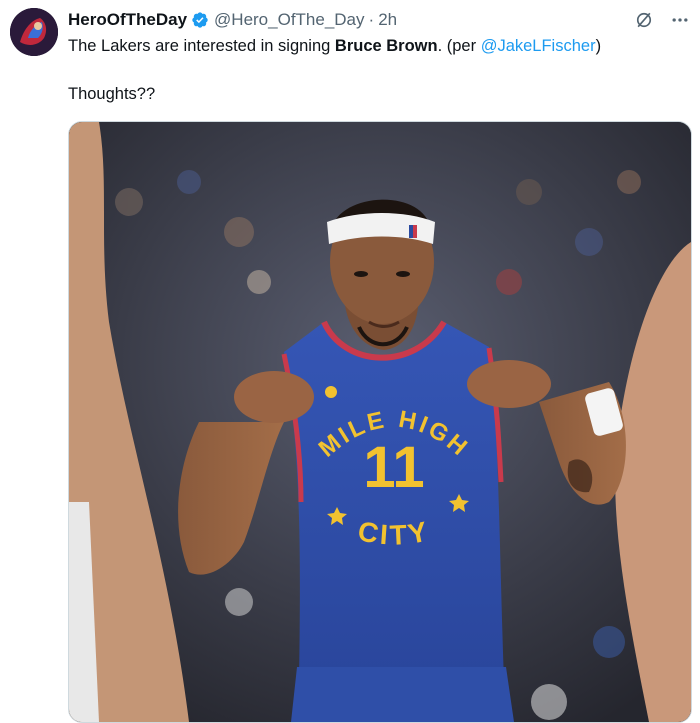 The width and height of the screenshot is (700, 723). What do you see at coordinates (459, 46) in the screenshot?
I see `tweet-text-part: . (per` at bounding box center [459, 46].